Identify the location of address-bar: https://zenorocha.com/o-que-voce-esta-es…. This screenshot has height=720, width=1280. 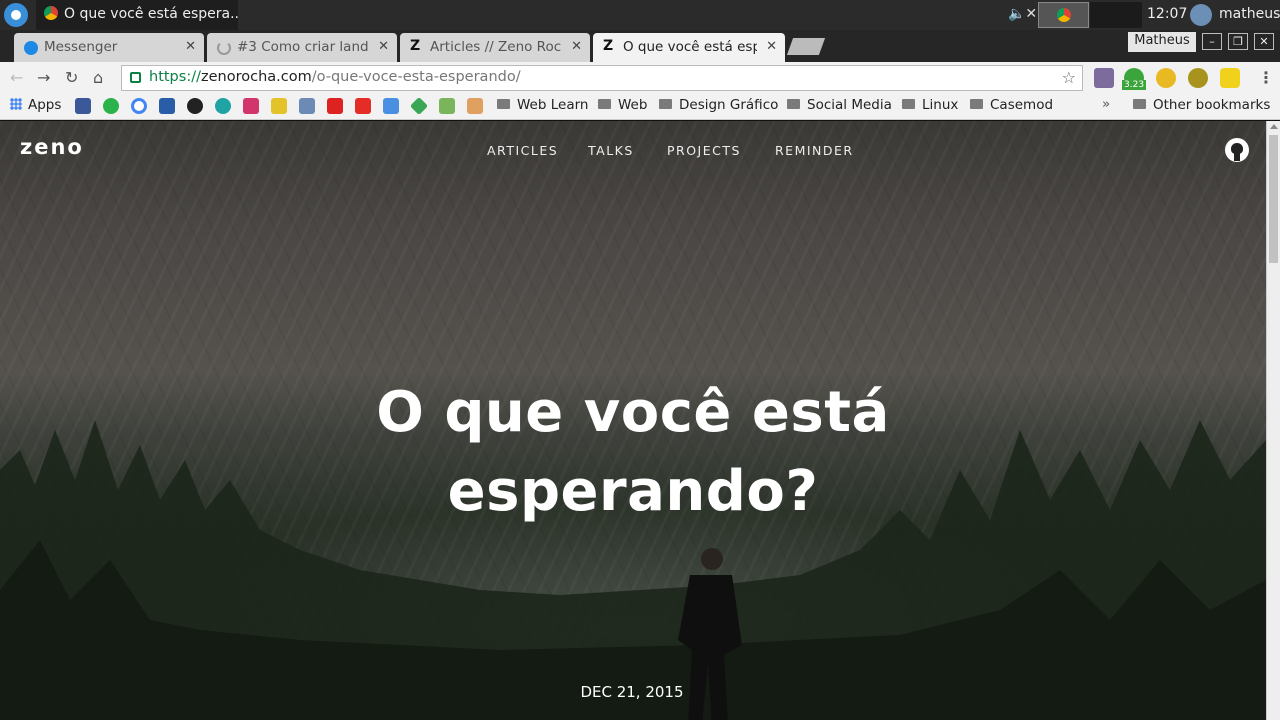
(602, 78).